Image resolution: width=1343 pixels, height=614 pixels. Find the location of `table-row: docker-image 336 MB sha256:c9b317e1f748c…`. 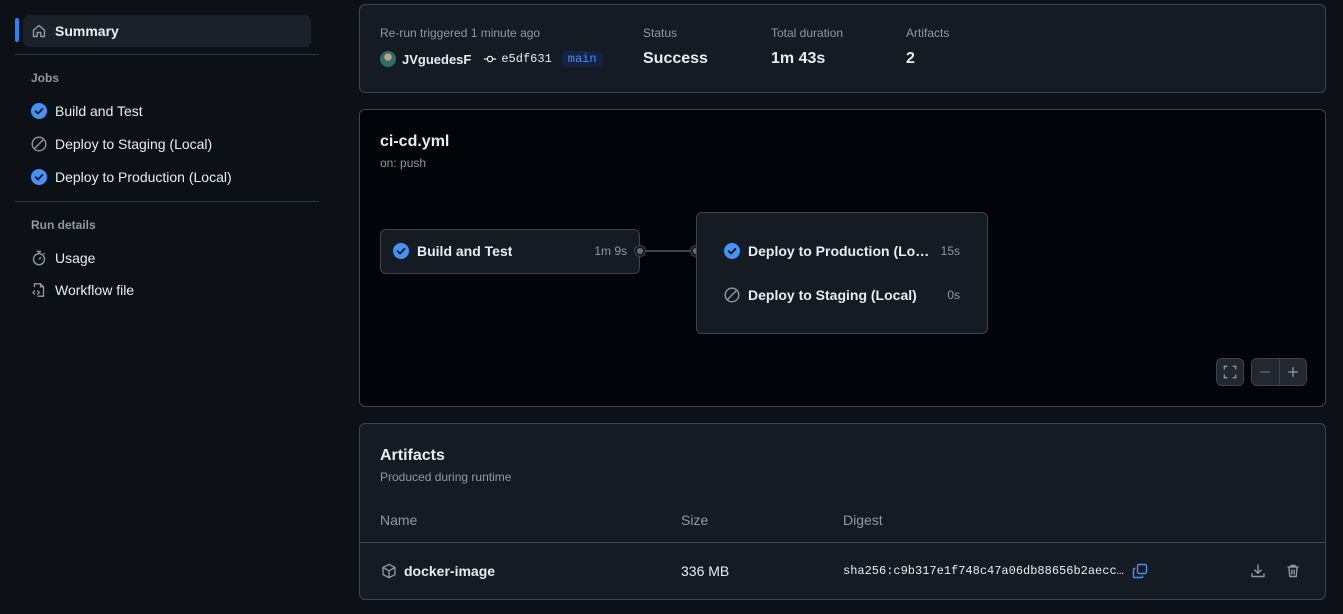

table-row: docker-image 336 MB sha256:c9b317e1f748c… is located at coordinates (842, 571).